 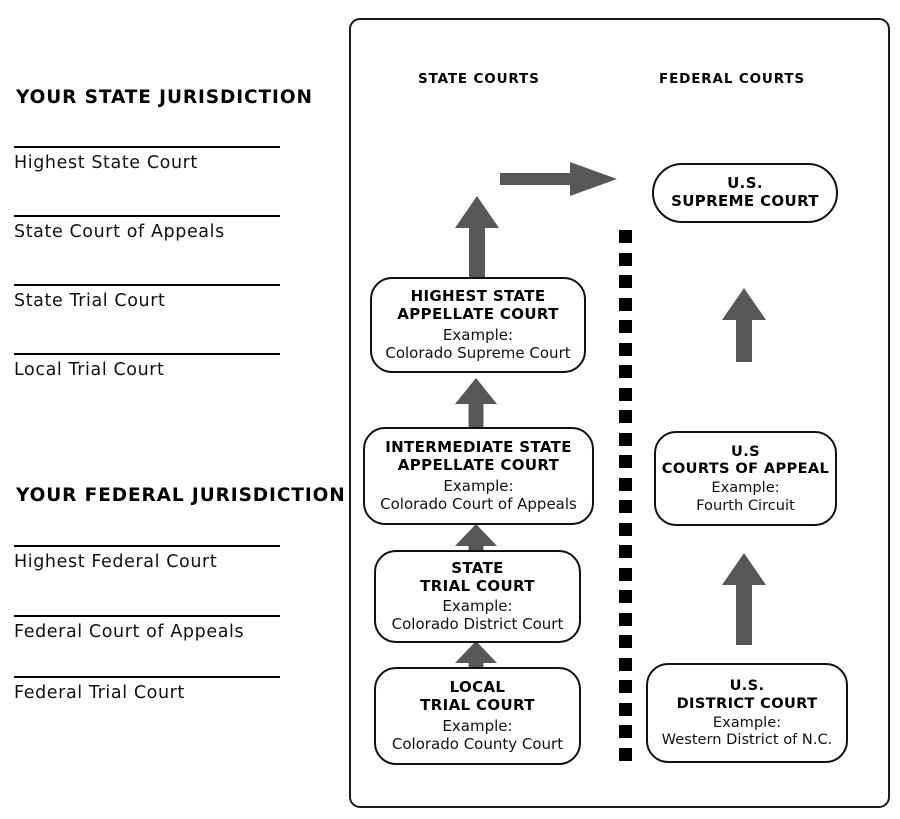 I want to click on court-box-title-line2: COURTS OF APPEAL, so click(x=745, y=468).